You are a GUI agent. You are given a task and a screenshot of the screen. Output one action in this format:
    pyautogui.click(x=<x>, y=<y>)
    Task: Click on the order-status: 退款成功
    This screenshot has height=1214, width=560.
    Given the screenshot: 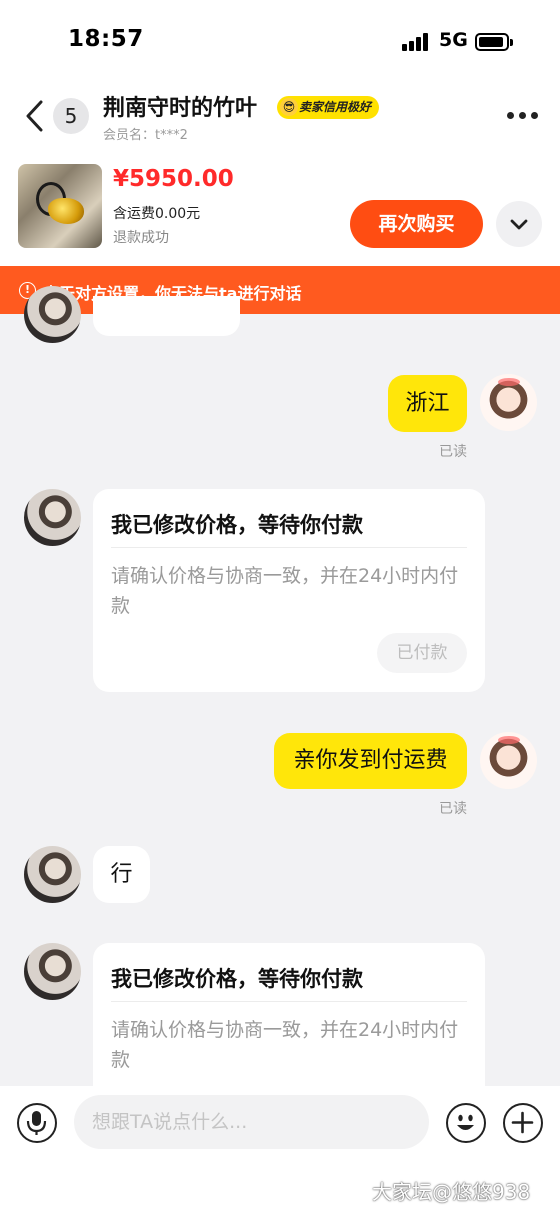 What is the action you would take?
    pyautogui.click(x=141, y=238)
    